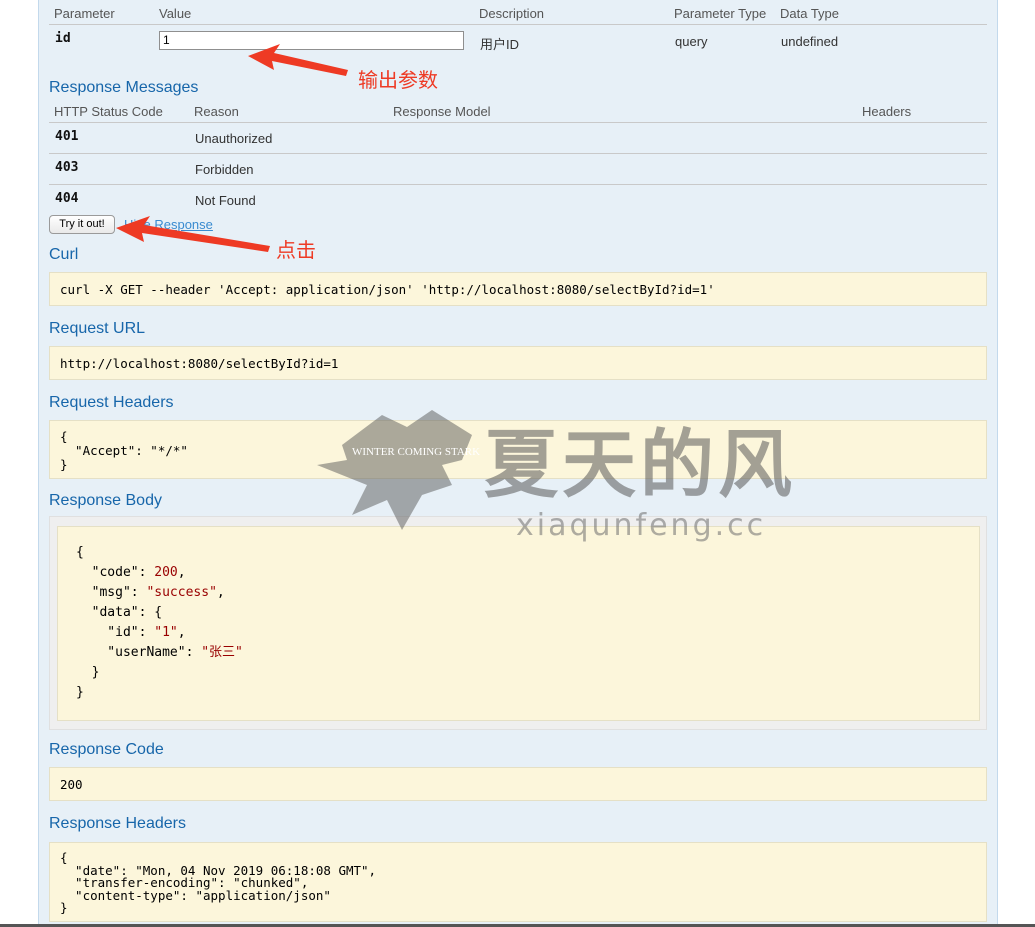 Image resolution: width=1035 pixels, height=927 pixels. What do you see at coordinates (887, 111) in the screenshot?
I see `resp-header-headers: Headers` at bounding box center [887, 111].